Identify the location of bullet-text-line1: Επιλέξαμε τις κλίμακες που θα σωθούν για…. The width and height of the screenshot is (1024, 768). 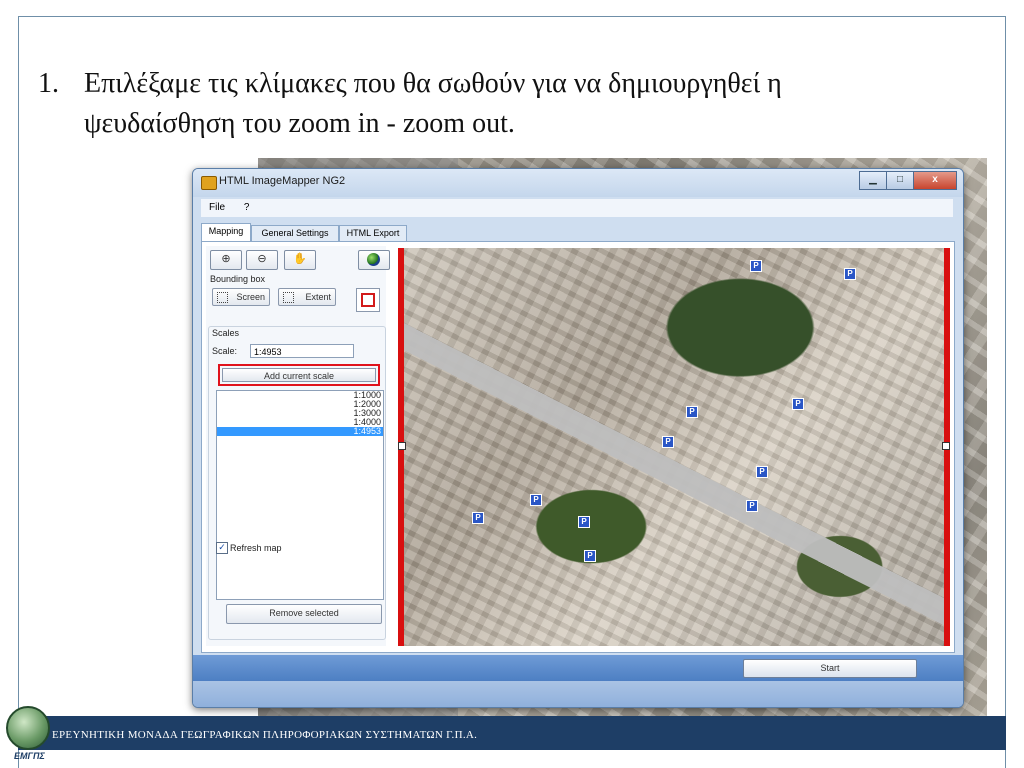
(433, 83).